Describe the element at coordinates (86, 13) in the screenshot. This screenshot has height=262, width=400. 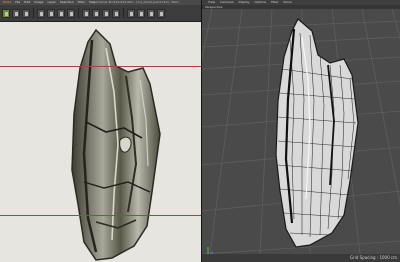
I see `pan-tool-button` at that location.